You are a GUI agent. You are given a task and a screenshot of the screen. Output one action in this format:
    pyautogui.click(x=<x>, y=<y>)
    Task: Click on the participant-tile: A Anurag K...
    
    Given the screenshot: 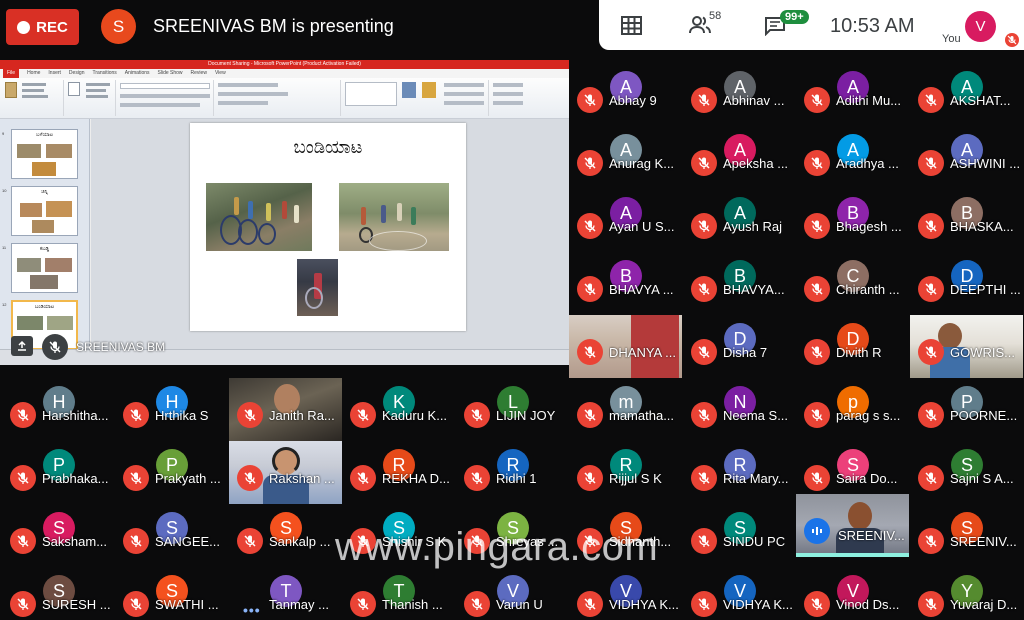 What is the action you would take?
    pyautogui.click(x=625, y=157)
    